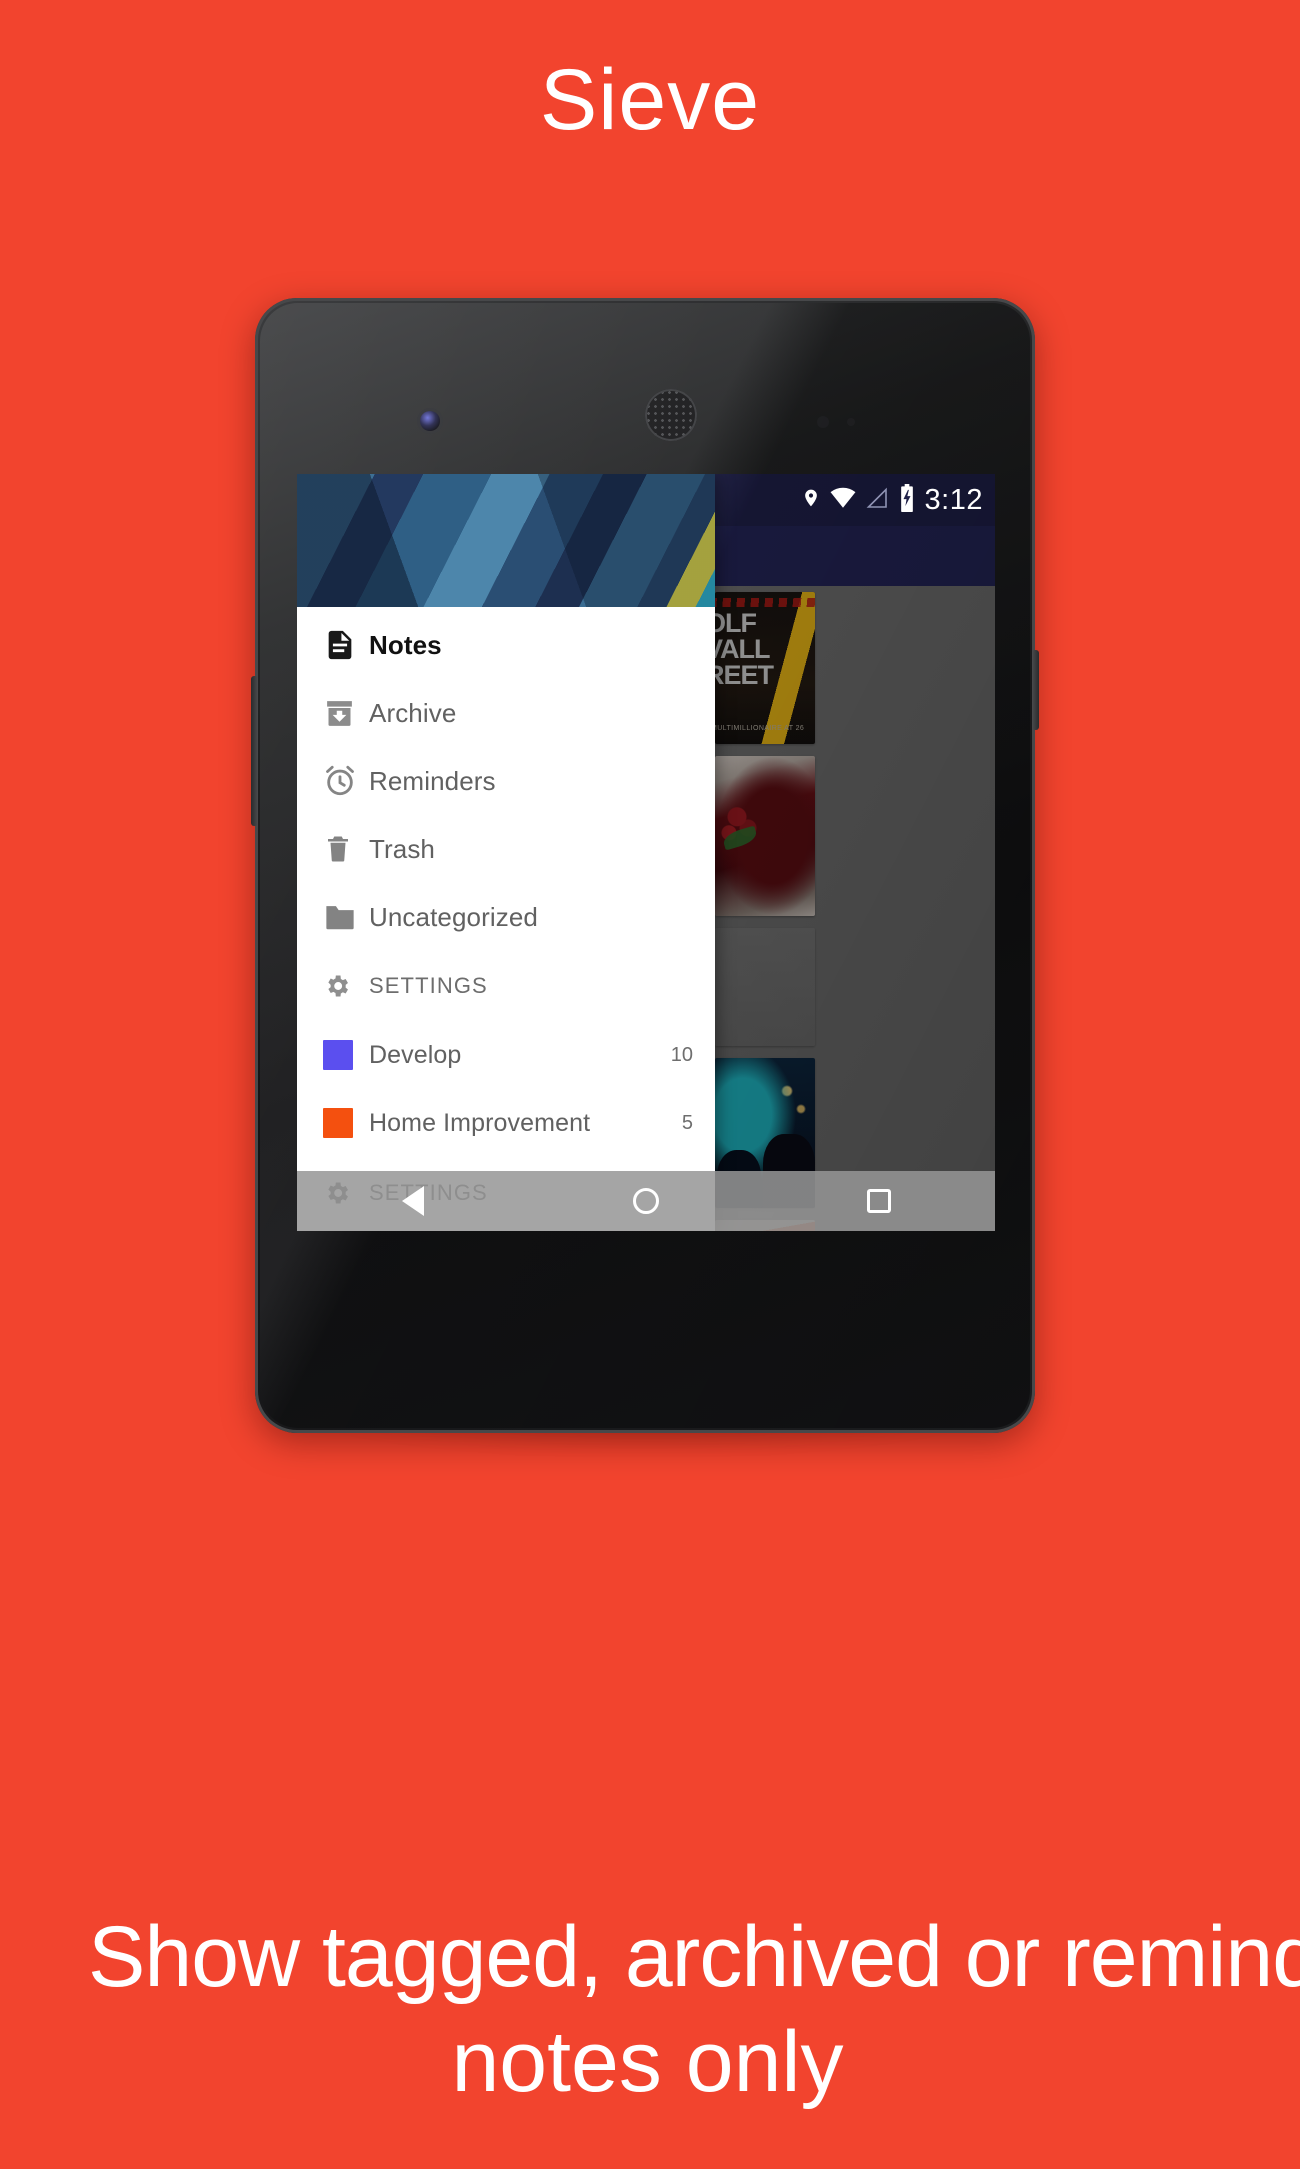 The height and width of the screenshot is (2169, 1300). What do you see at coordinates (405, 644) in the screenshot?
I see `drawer-item-label: Notes` at bounding box center [405, 644].